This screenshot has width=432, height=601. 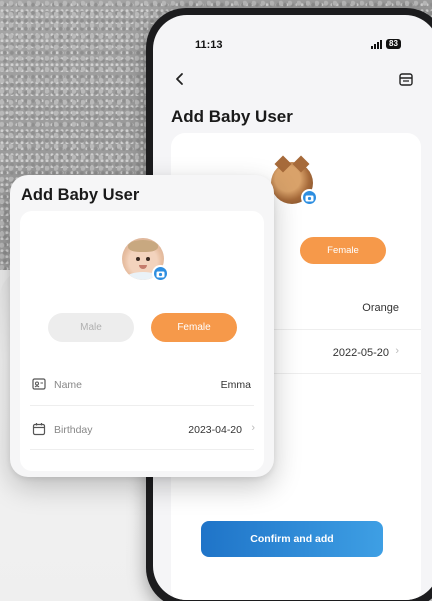 I want to click on birthday-value: 2022-05-20, so click(x=361, y=353).